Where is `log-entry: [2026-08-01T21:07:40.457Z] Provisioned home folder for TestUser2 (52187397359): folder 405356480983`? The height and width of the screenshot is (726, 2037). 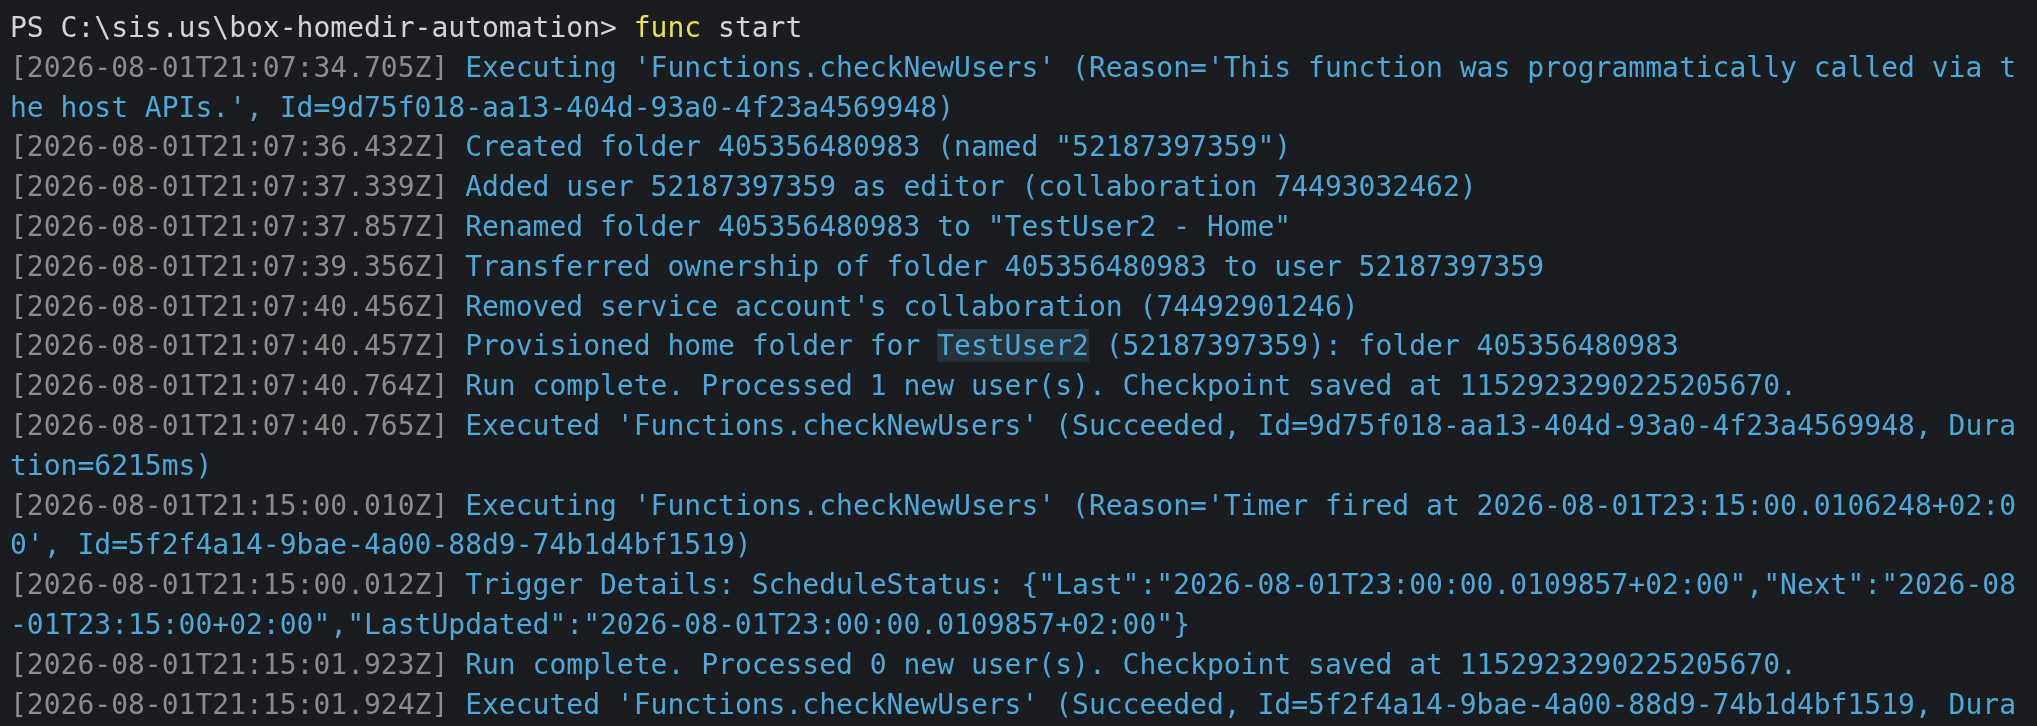
log-entry: [2026-08-01T21:07:40.457Z] Provisioned home folder for TestUser2 (52187397359): folder 405356480983 is located at coordinates (845, 346).